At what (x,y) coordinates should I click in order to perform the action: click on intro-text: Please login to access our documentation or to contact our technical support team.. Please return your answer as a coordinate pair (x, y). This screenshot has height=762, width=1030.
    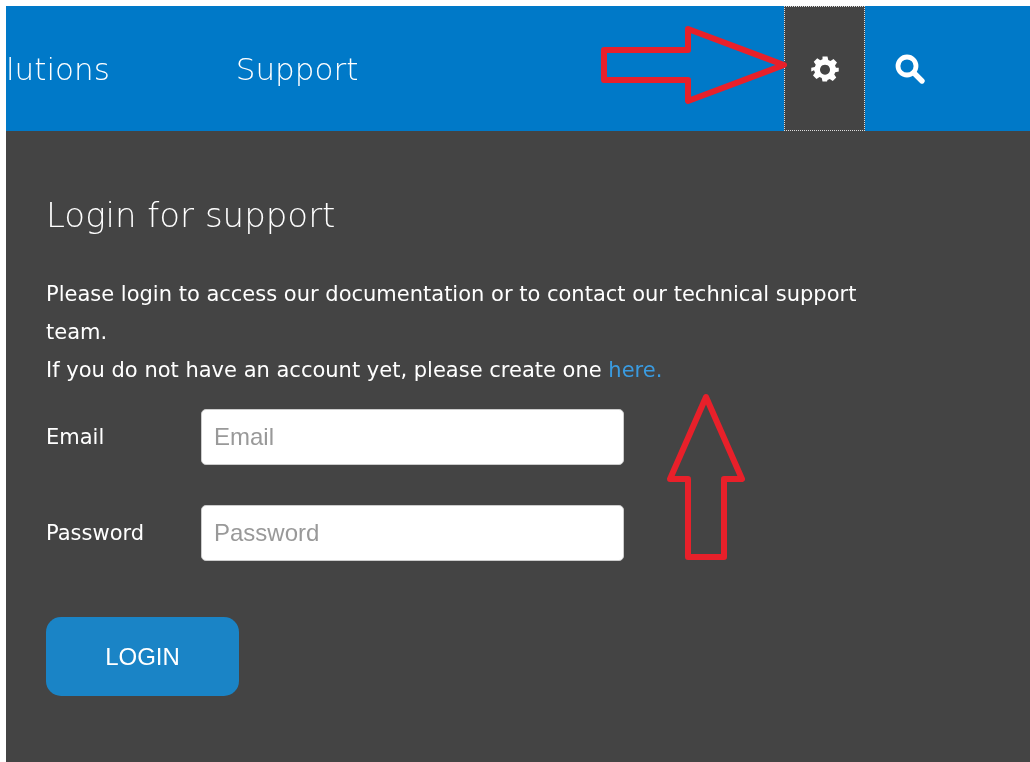
    Looking at the image, I should click on (452, 313).